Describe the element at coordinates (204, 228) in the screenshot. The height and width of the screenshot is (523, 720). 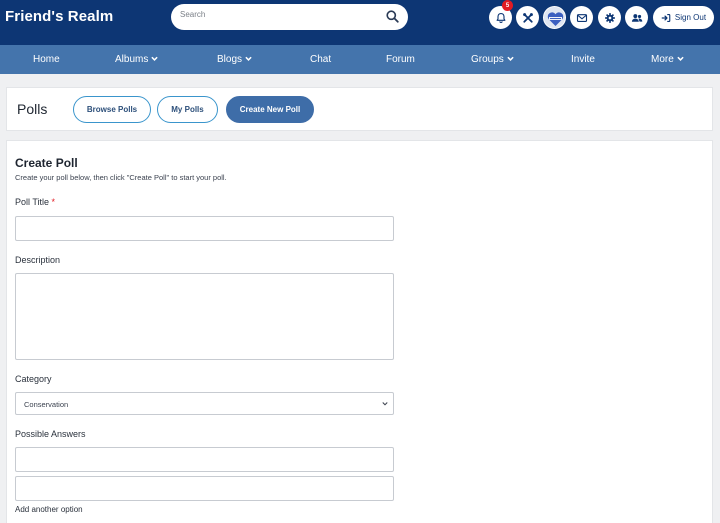
I see `poll-title-input` at that location.